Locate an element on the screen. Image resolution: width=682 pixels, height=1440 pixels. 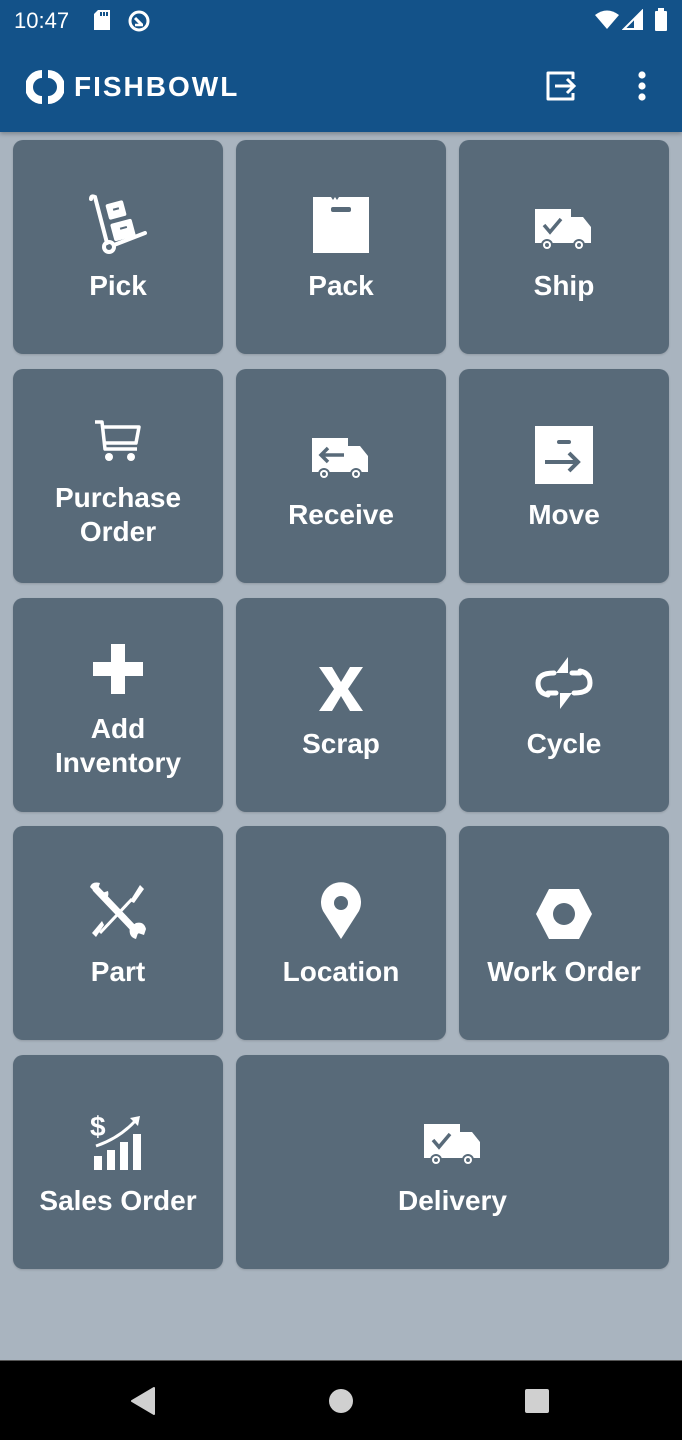
back-icon is located at coordinates (143, 1401).